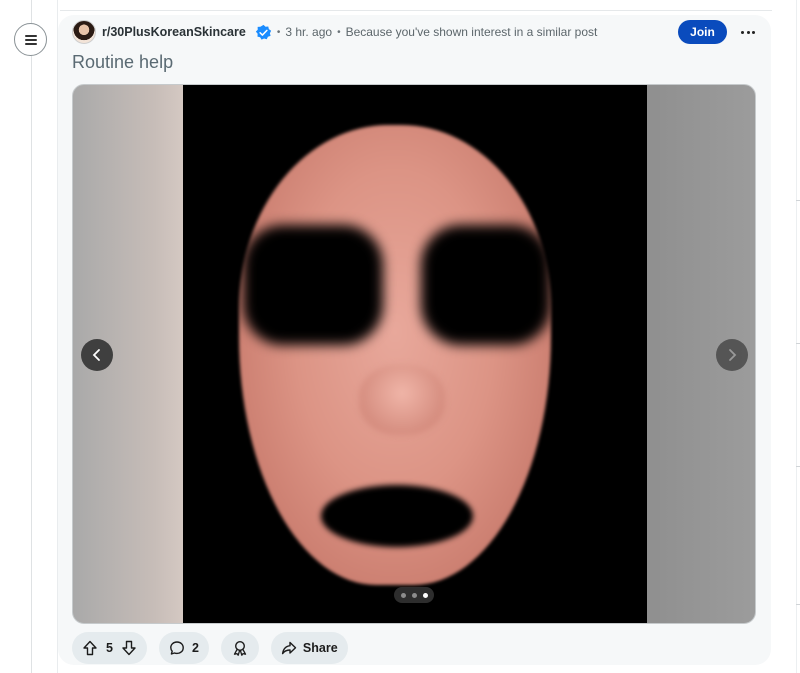  Describe the element at coordinates (31, 336) in the screenshot. I see `left-divider` at that location.